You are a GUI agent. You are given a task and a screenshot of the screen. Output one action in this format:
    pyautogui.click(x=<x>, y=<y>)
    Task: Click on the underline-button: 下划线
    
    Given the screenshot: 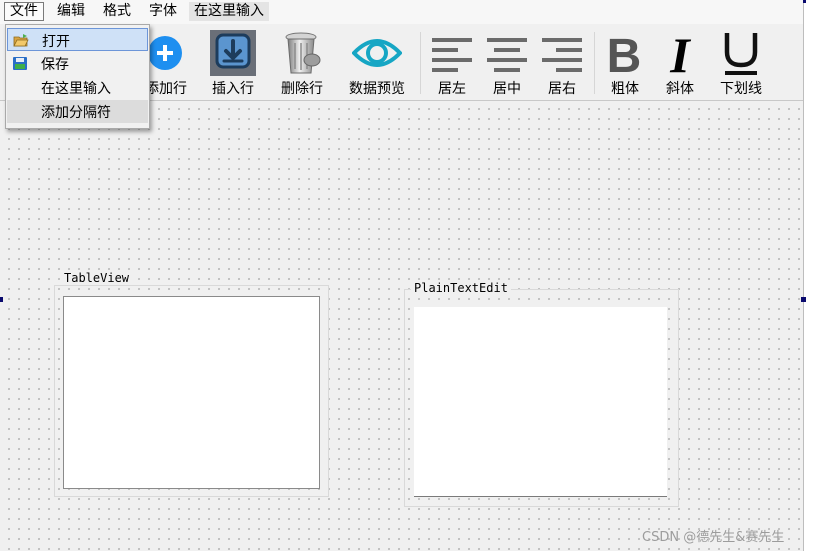 What is the action you would take?
    pyautogui.click(x=741, y=62)
    